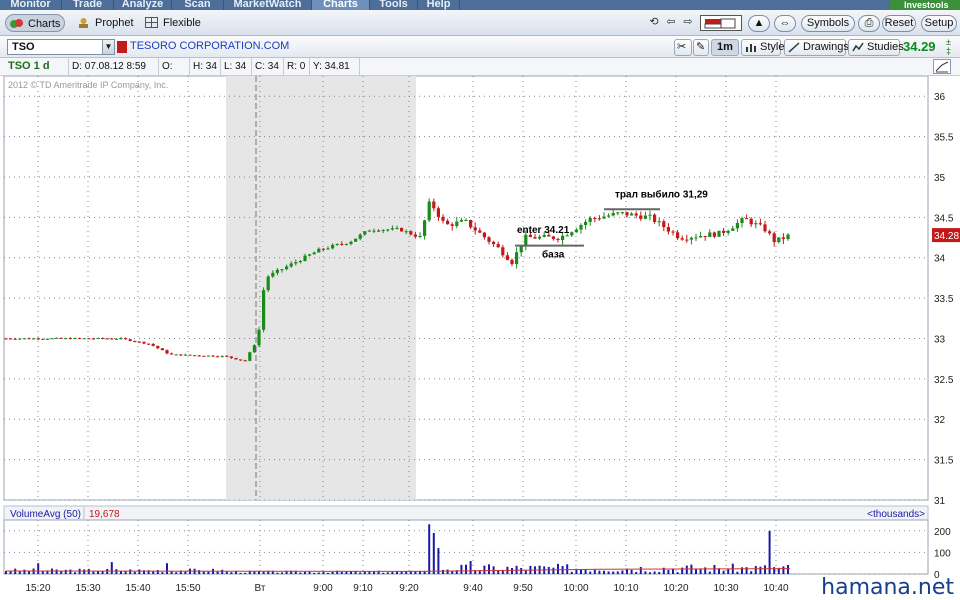 Image resolution: width=960 pixels, height=600 pixels. I want to click on time-tick-label: 9:00, so click(323, 588).